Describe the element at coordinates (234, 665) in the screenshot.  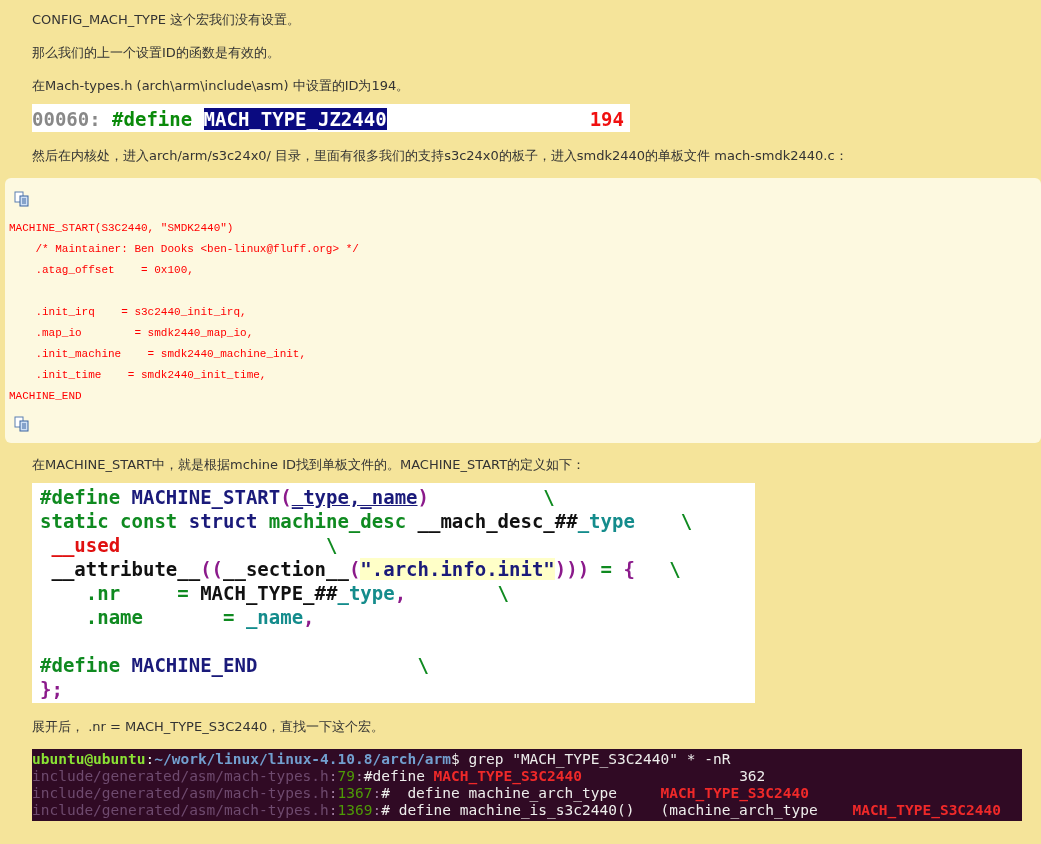
I see `code-line: #define MACHINE_END \` at that location.